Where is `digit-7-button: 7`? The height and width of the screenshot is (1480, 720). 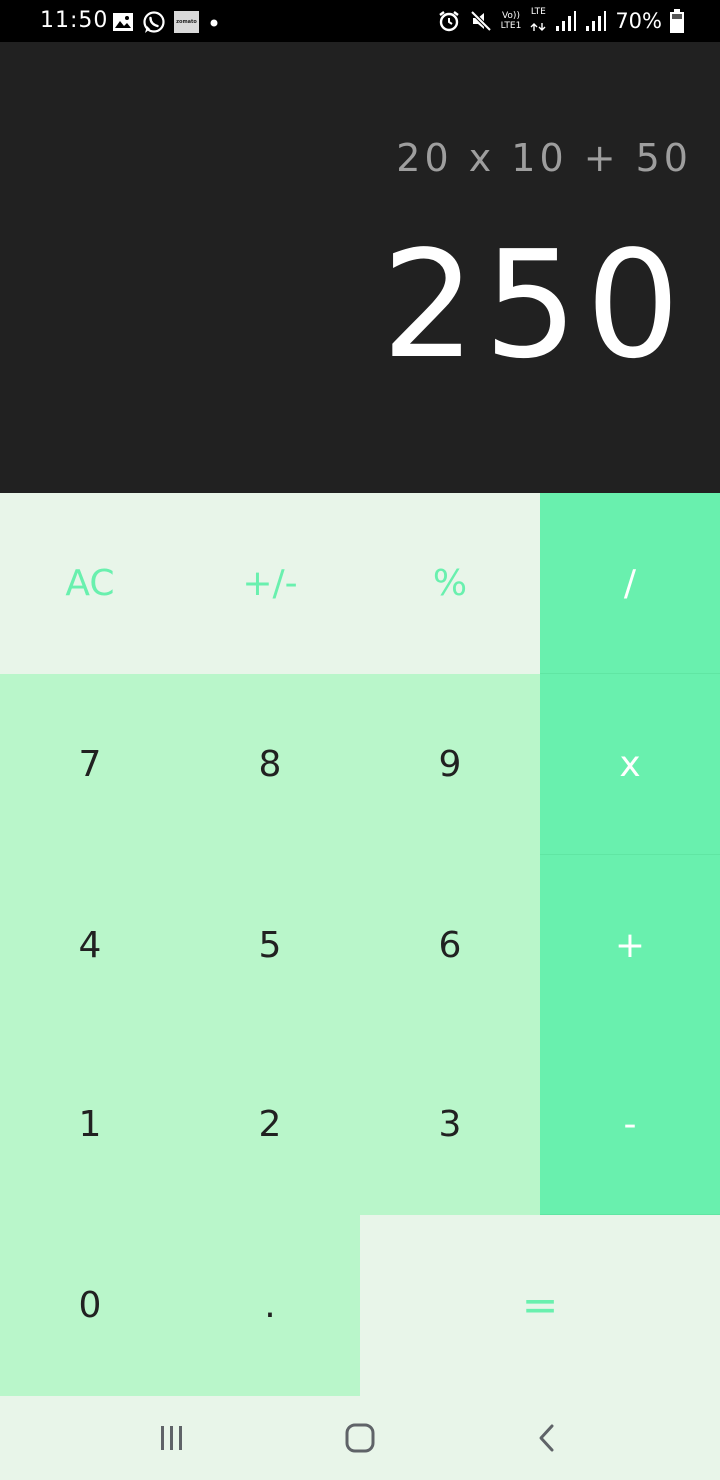
digit-7-button: 7 is located at coordinates (90, 764).